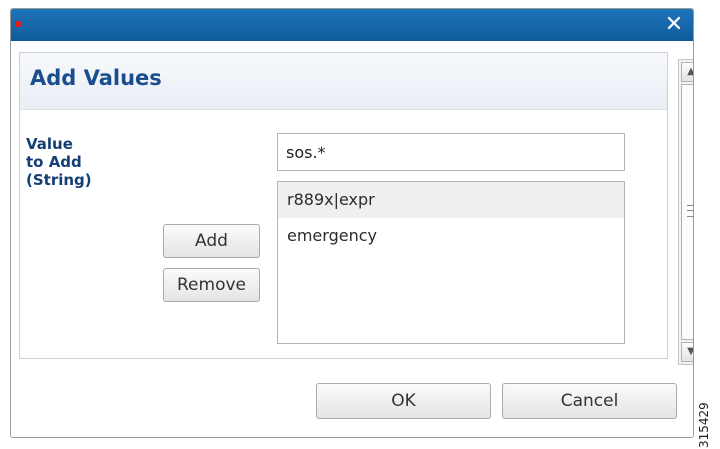 This screenshot has height=449, width=720. Describe the element at coordinates (211, 285) in the screenshot. I see `remove-button: Remove` at that location.